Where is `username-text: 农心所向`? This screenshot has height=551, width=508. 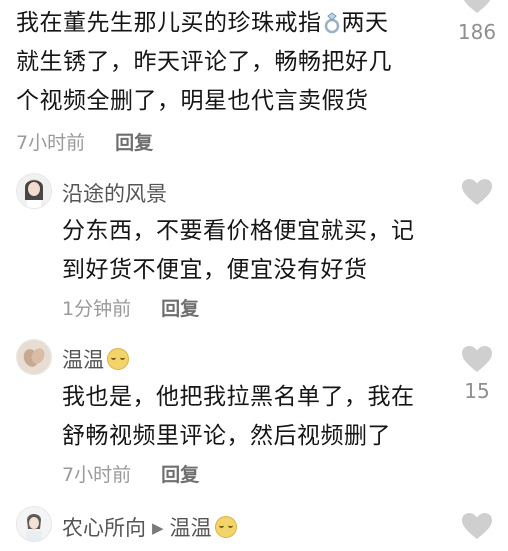 username-text: 农心所向 is located at coordinates (104, 528).